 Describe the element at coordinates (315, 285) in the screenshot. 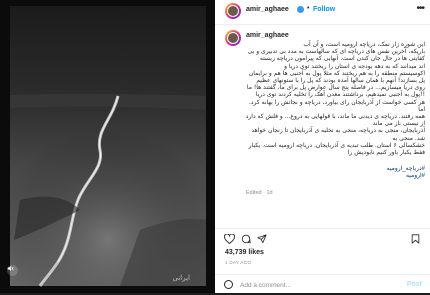

I see `comment-input` at that location.